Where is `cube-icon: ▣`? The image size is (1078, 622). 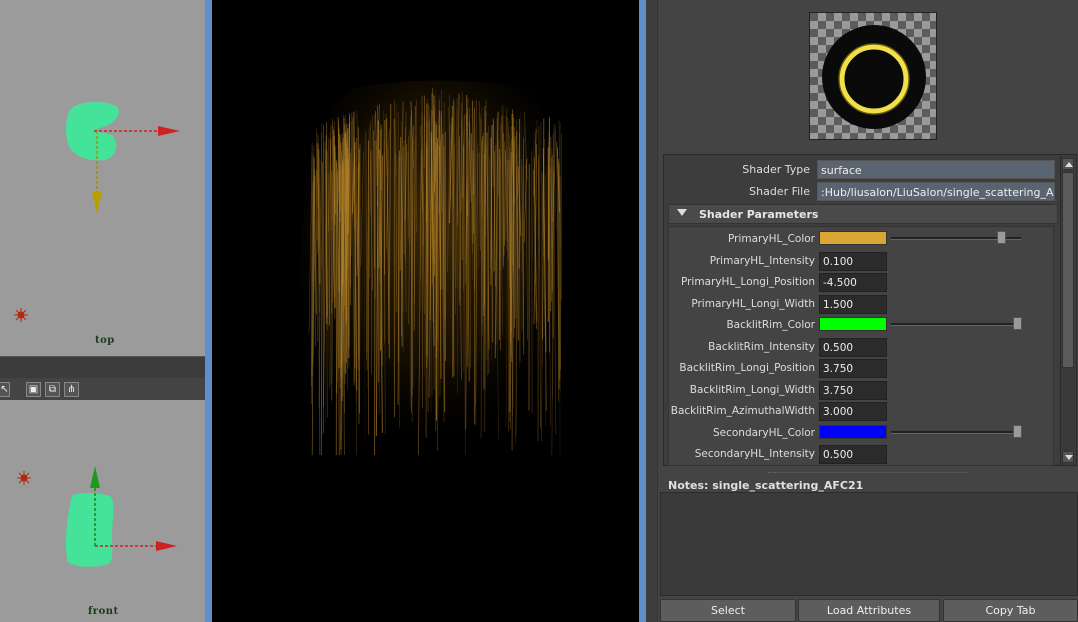
cube-icon: ▣ is located at coordinates (33, 389).